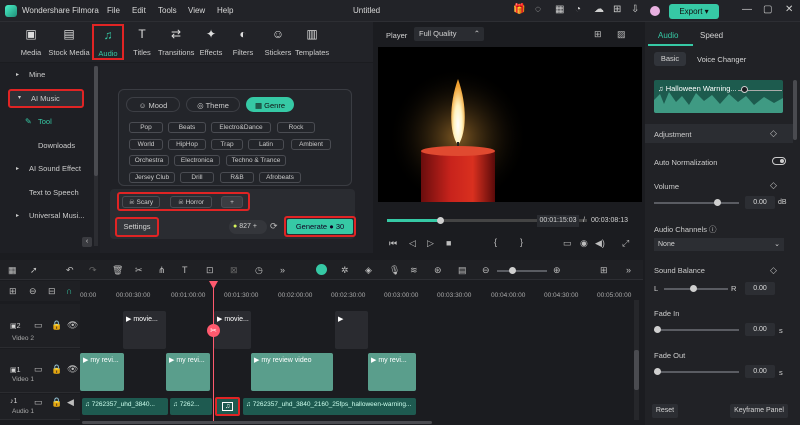 The height and width of the screenshot is (425, 800). What do you see at coordinates (108, 42) in the screenshot?
I see `tab-audio: ♫ Audio` at bounding box center [108, 42].